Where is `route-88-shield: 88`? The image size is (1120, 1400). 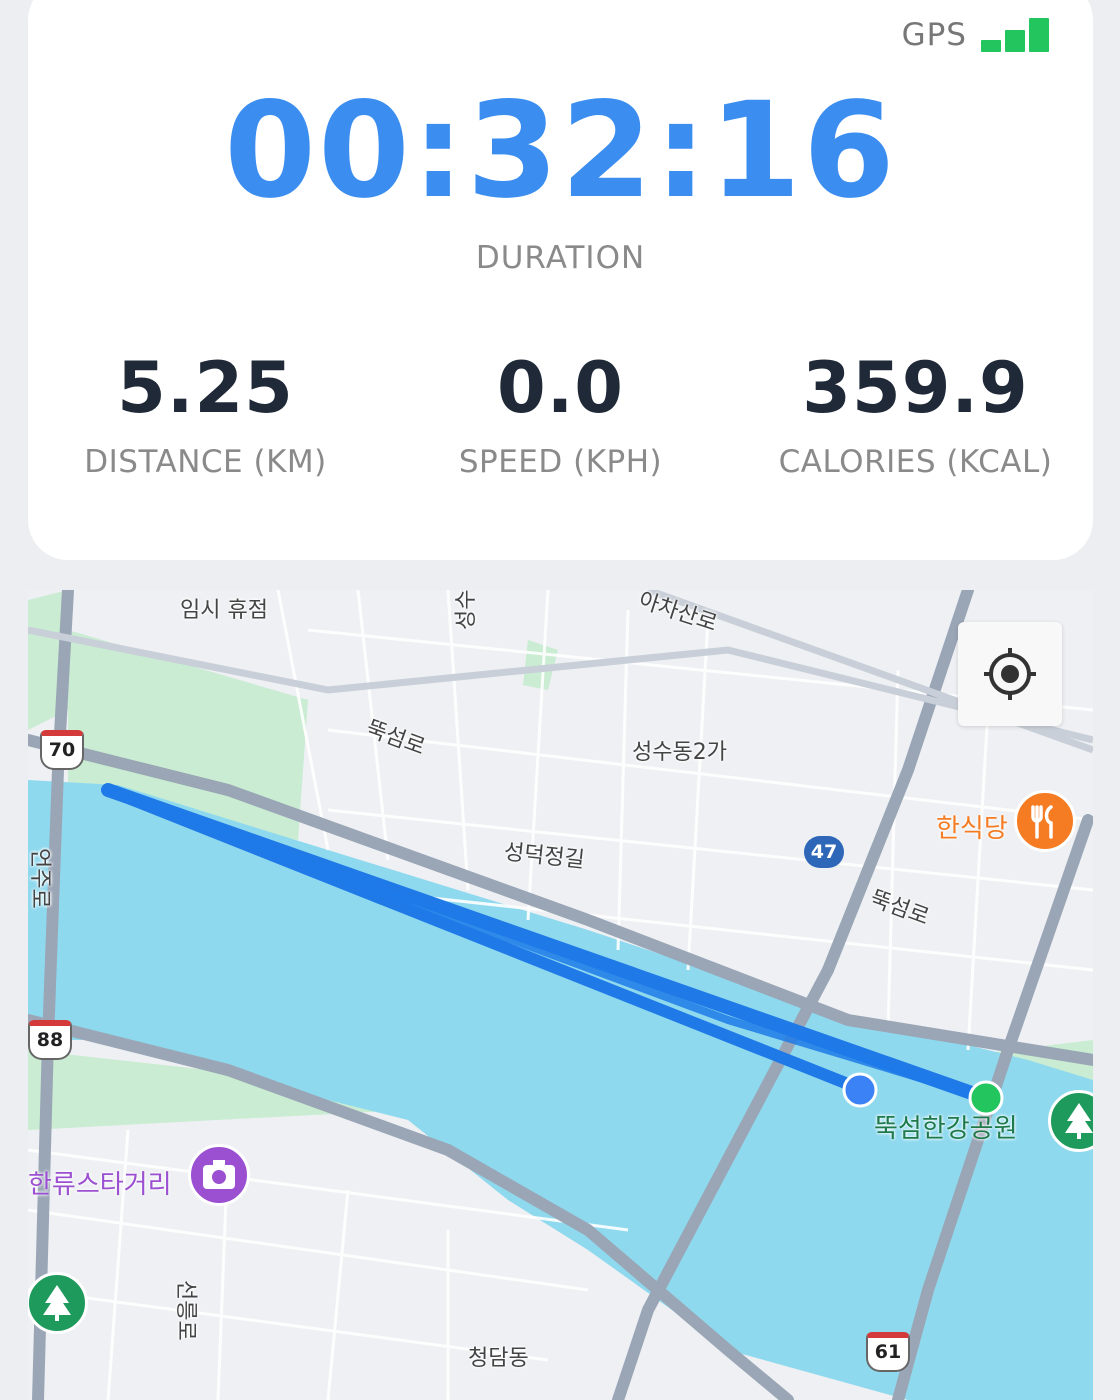
route-88-shield: 88 is located at coordinates (50, 1040).